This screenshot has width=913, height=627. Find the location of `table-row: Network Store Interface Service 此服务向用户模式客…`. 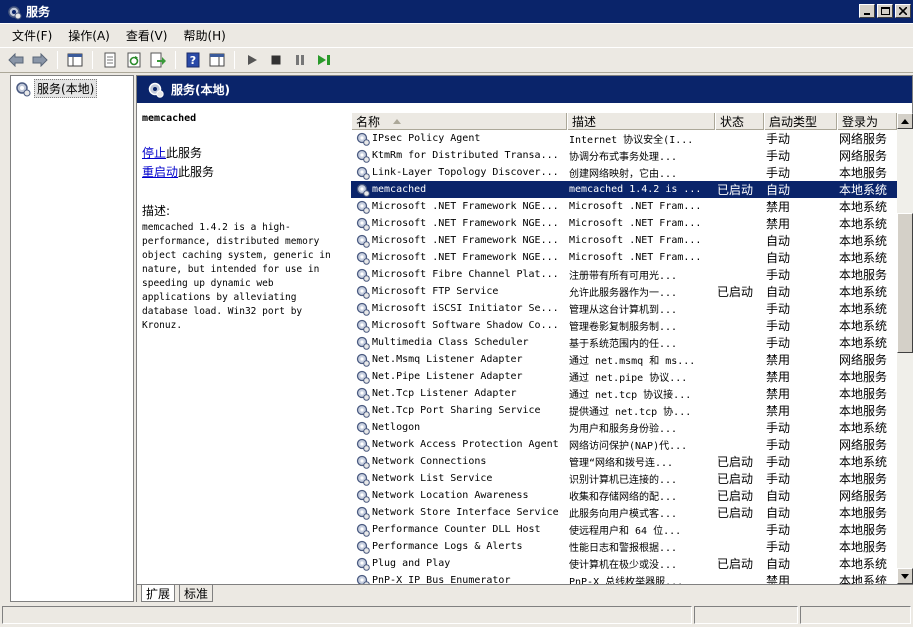

table-row: Network Store Interface Service 此服务向用户模式客… is located at coordinates (624, 512).